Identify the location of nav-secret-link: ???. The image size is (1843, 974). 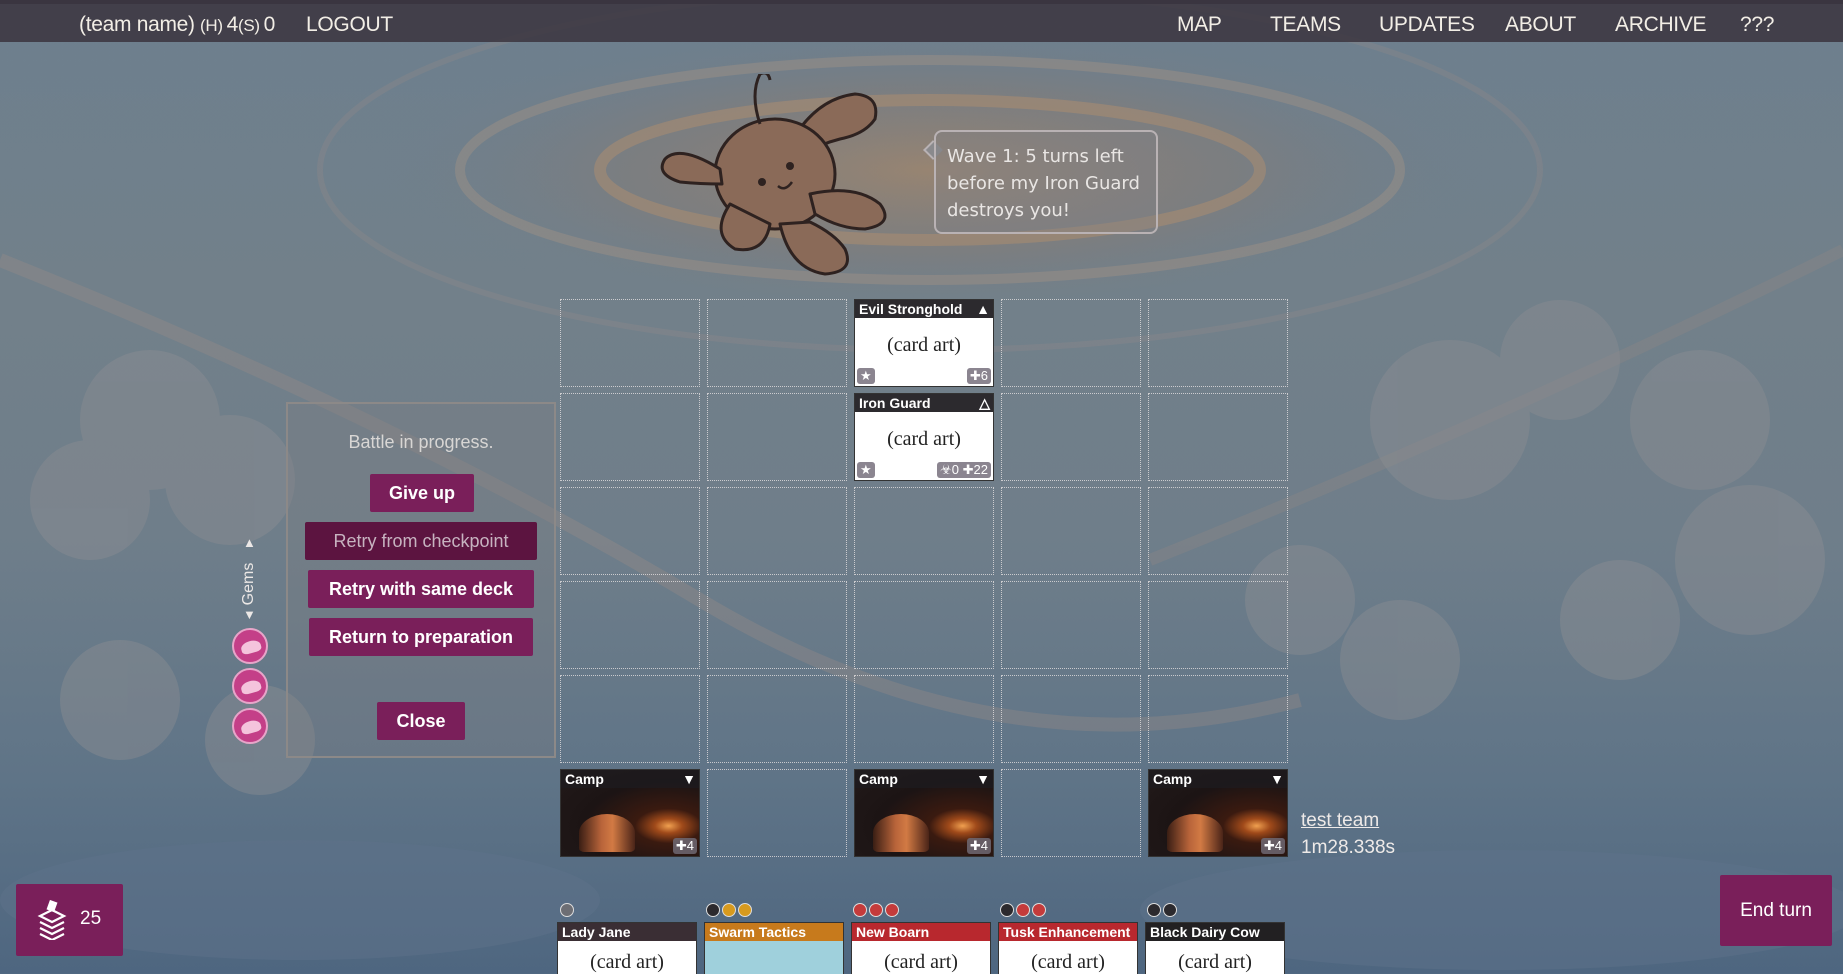
(1757, 25).